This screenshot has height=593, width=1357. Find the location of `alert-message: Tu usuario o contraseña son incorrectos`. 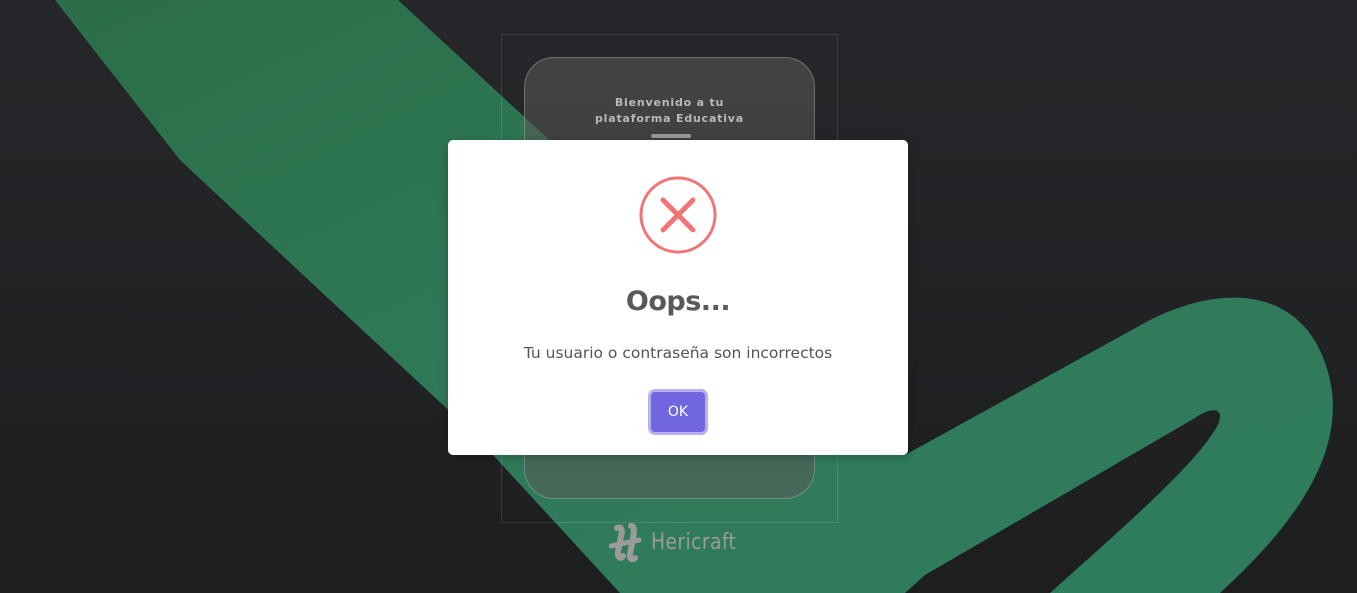

alert-message: Tu usuario o contraseña son incorrectos is located at coordinates (678, 353).